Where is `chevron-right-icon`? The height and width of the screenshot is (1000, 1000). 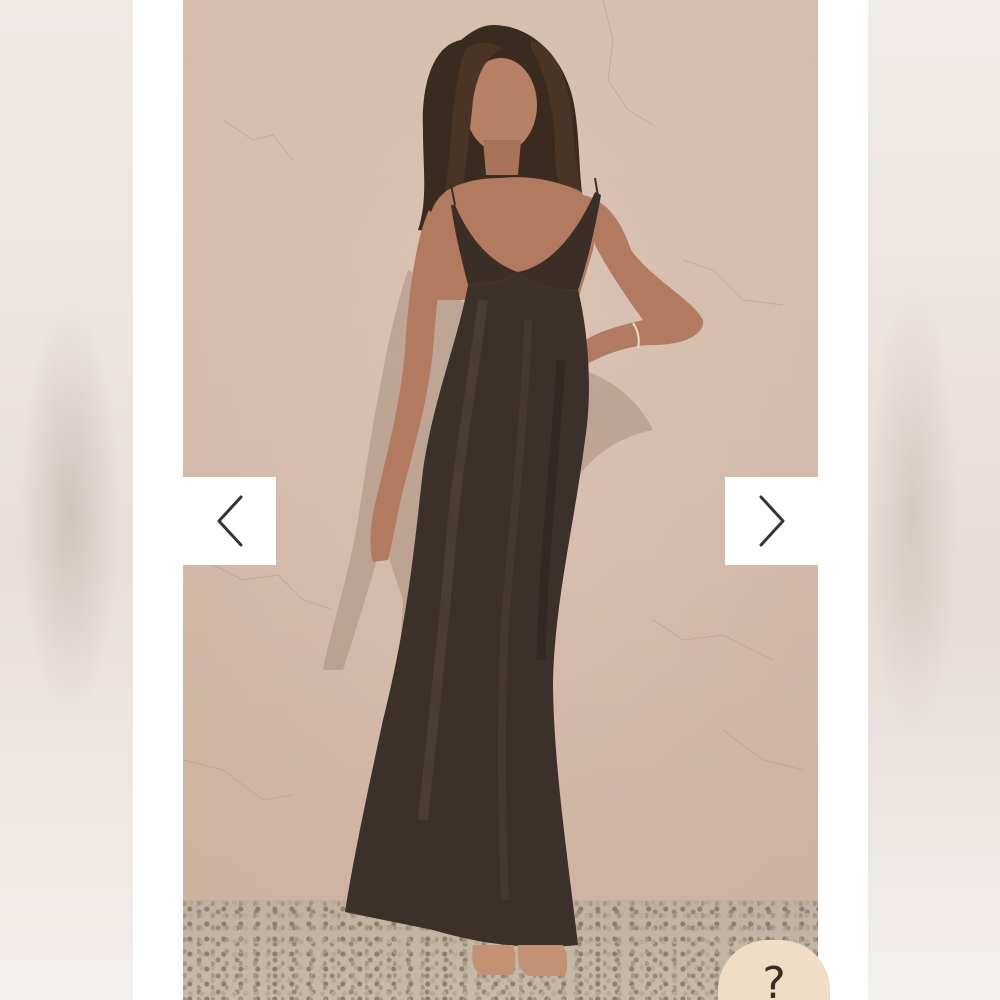 chevron-right-icon is located at coordinates (771, 521).